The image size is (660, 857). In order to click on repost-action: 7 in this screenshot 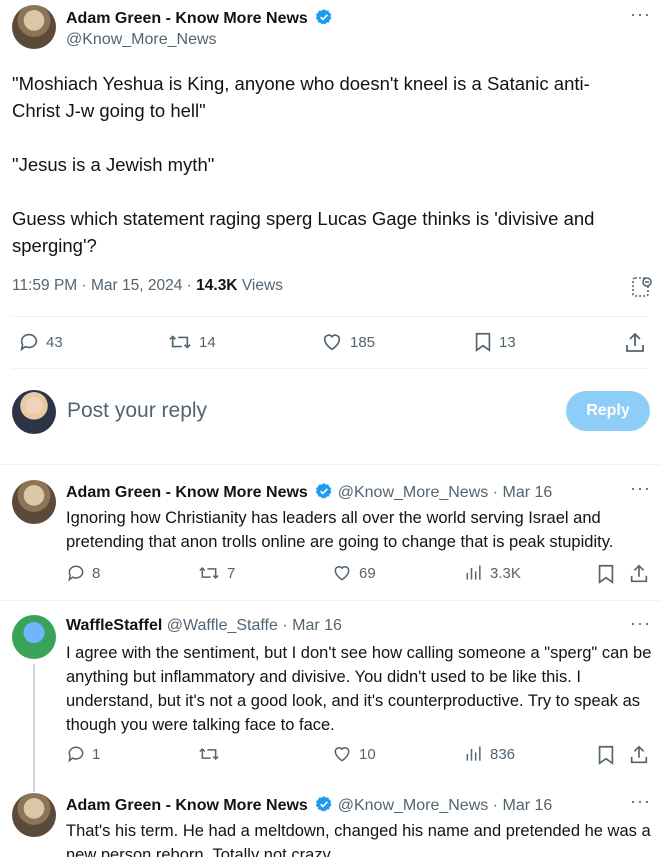, I will do `click(216, 573)`.